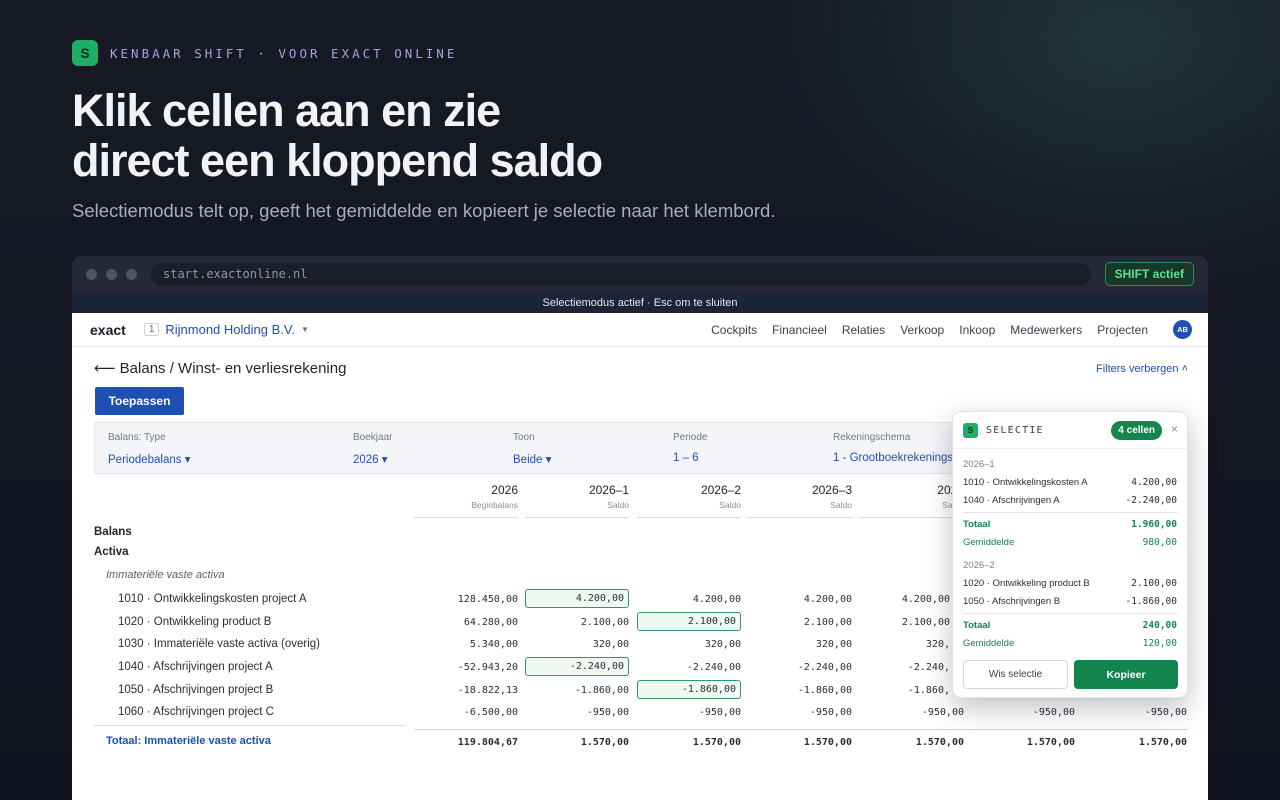  I want to click on table-cell-selected: 2.100,00, so click(689, 621).